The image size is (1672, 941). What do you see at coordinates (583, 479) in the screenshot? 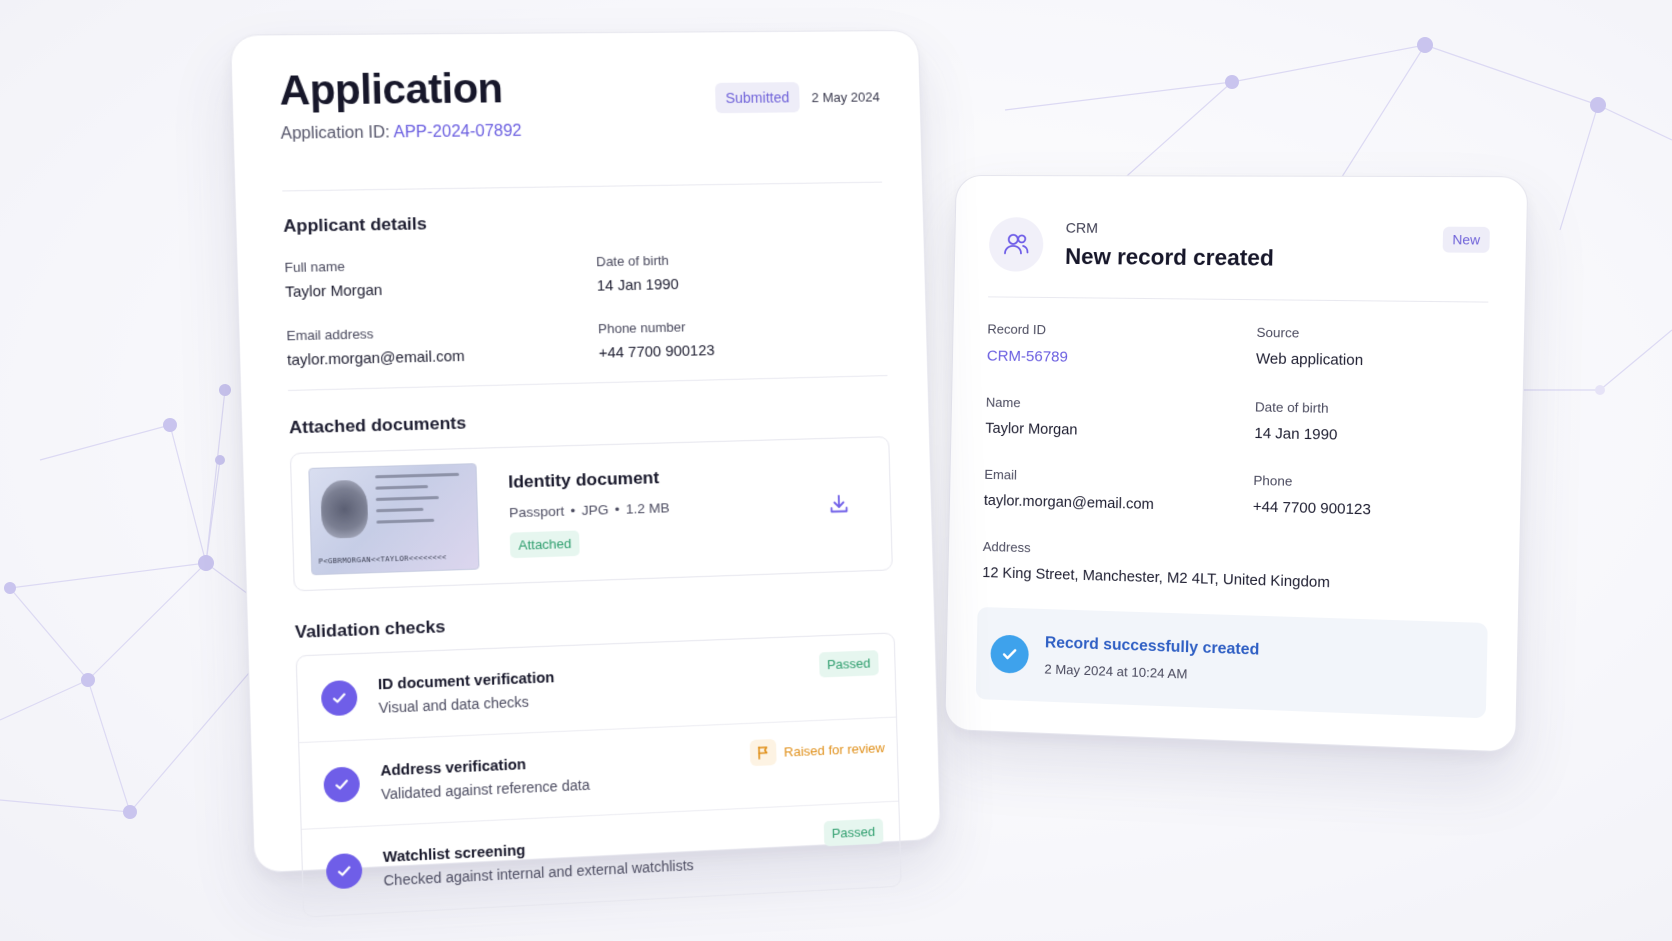
I see `document-title: Identity document` at bounding box center [583, 479].